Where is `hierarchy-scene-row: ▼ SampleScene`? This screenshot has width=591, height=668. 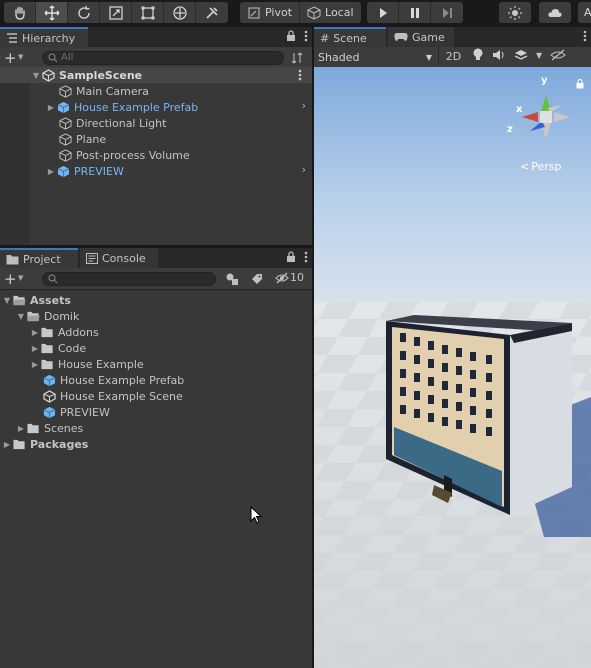
hierarchy-scene-row: ▼ SampleScene is located at coordinates (156, 75).